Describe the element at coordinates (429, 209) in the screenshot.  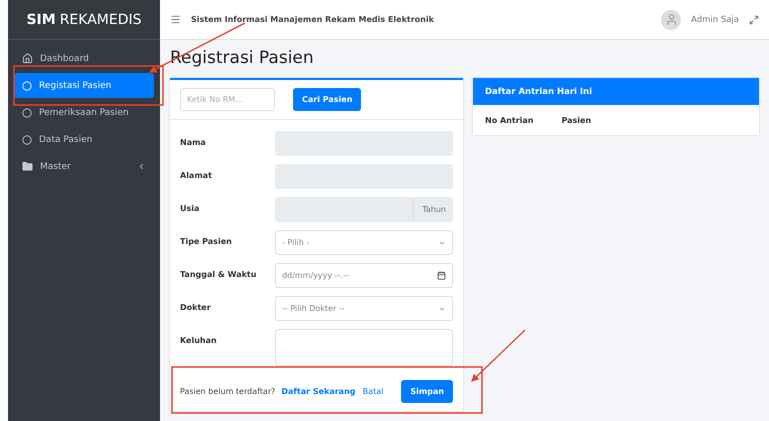
I see `unit-label: Tahun` at that location.